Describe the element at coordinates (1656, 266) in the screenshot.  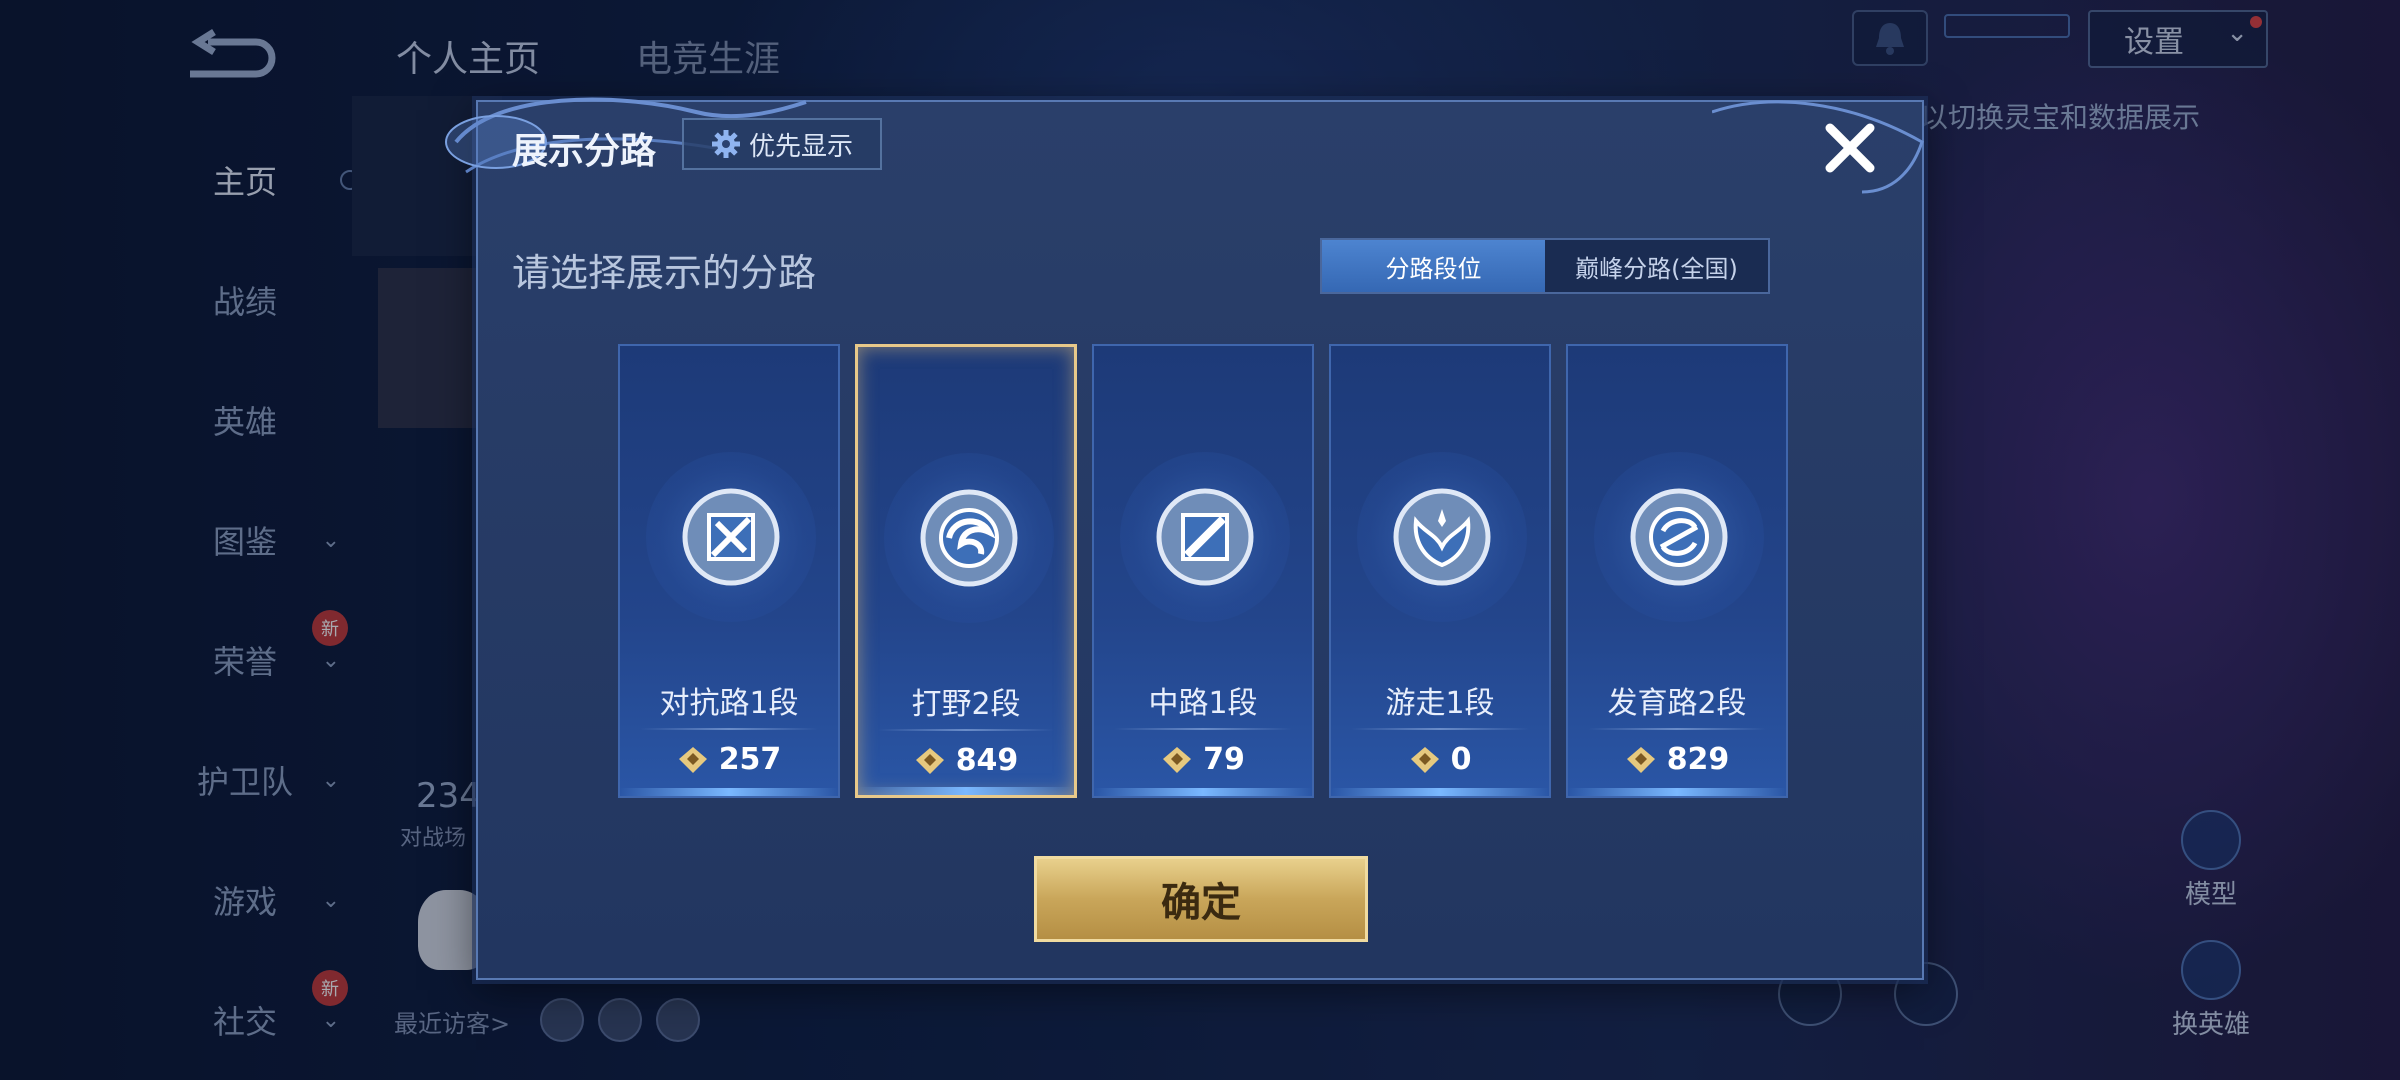
I see `tab-peak-lane: 巅峰分路(全国)` at that location.